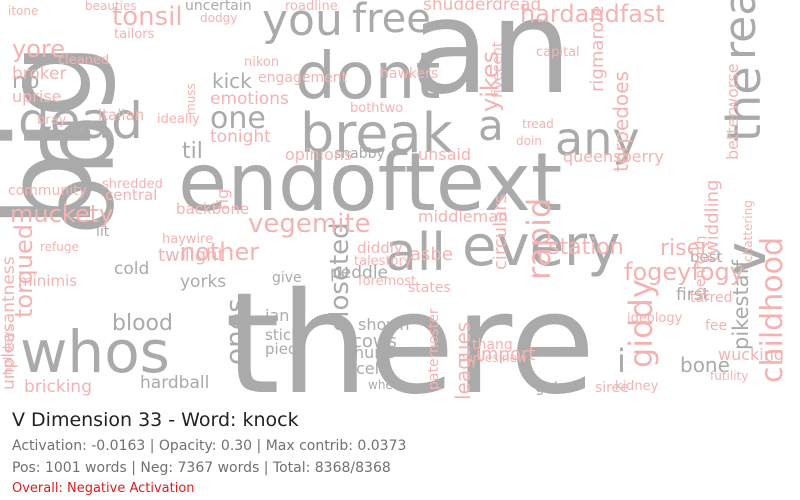 Image resolution: width=800 pixels, height=500 pixels. I want to click on cloud-word-negative: queensberry, so click(613, 156).